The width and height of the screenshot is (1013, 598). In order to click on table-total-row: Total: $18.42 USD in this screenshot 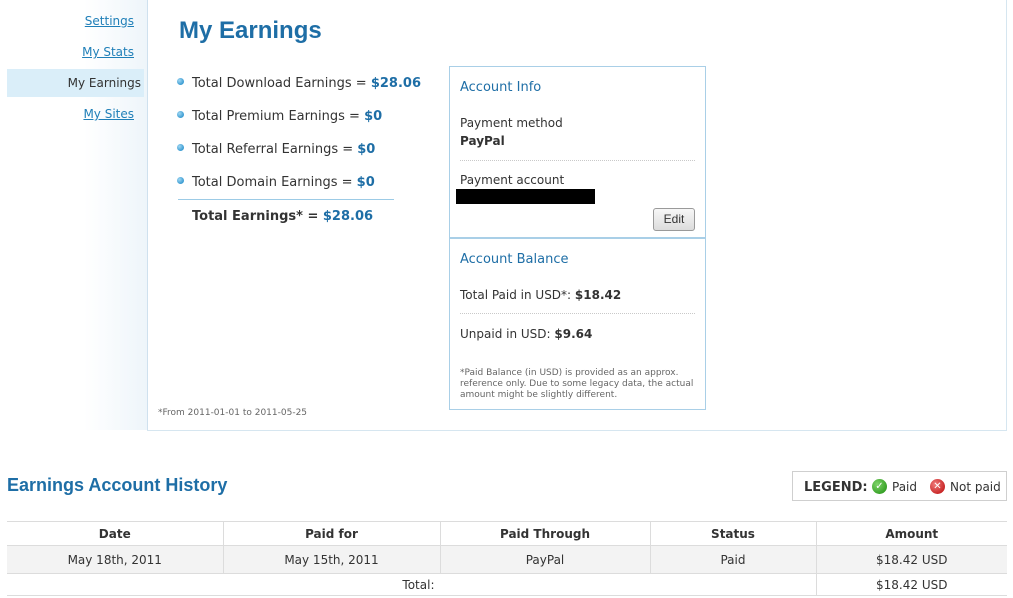, I will do `click(507, 584)`.